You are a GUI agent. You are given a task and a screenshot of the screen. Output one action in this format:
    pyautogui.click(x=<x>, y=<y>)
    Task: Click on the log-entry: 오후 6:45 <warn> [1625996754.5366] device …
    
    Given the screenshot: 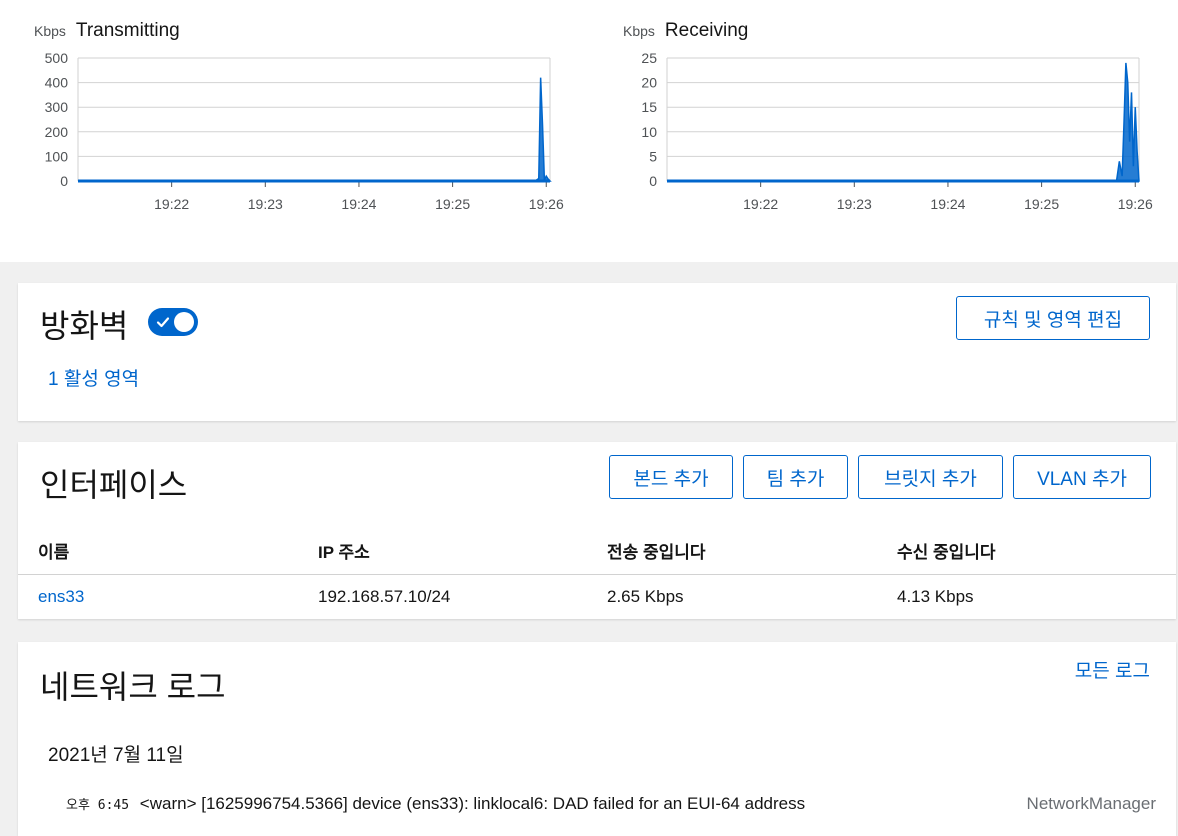 What is the action you would take?
    pyautogui.click(x=616, y=804)
    